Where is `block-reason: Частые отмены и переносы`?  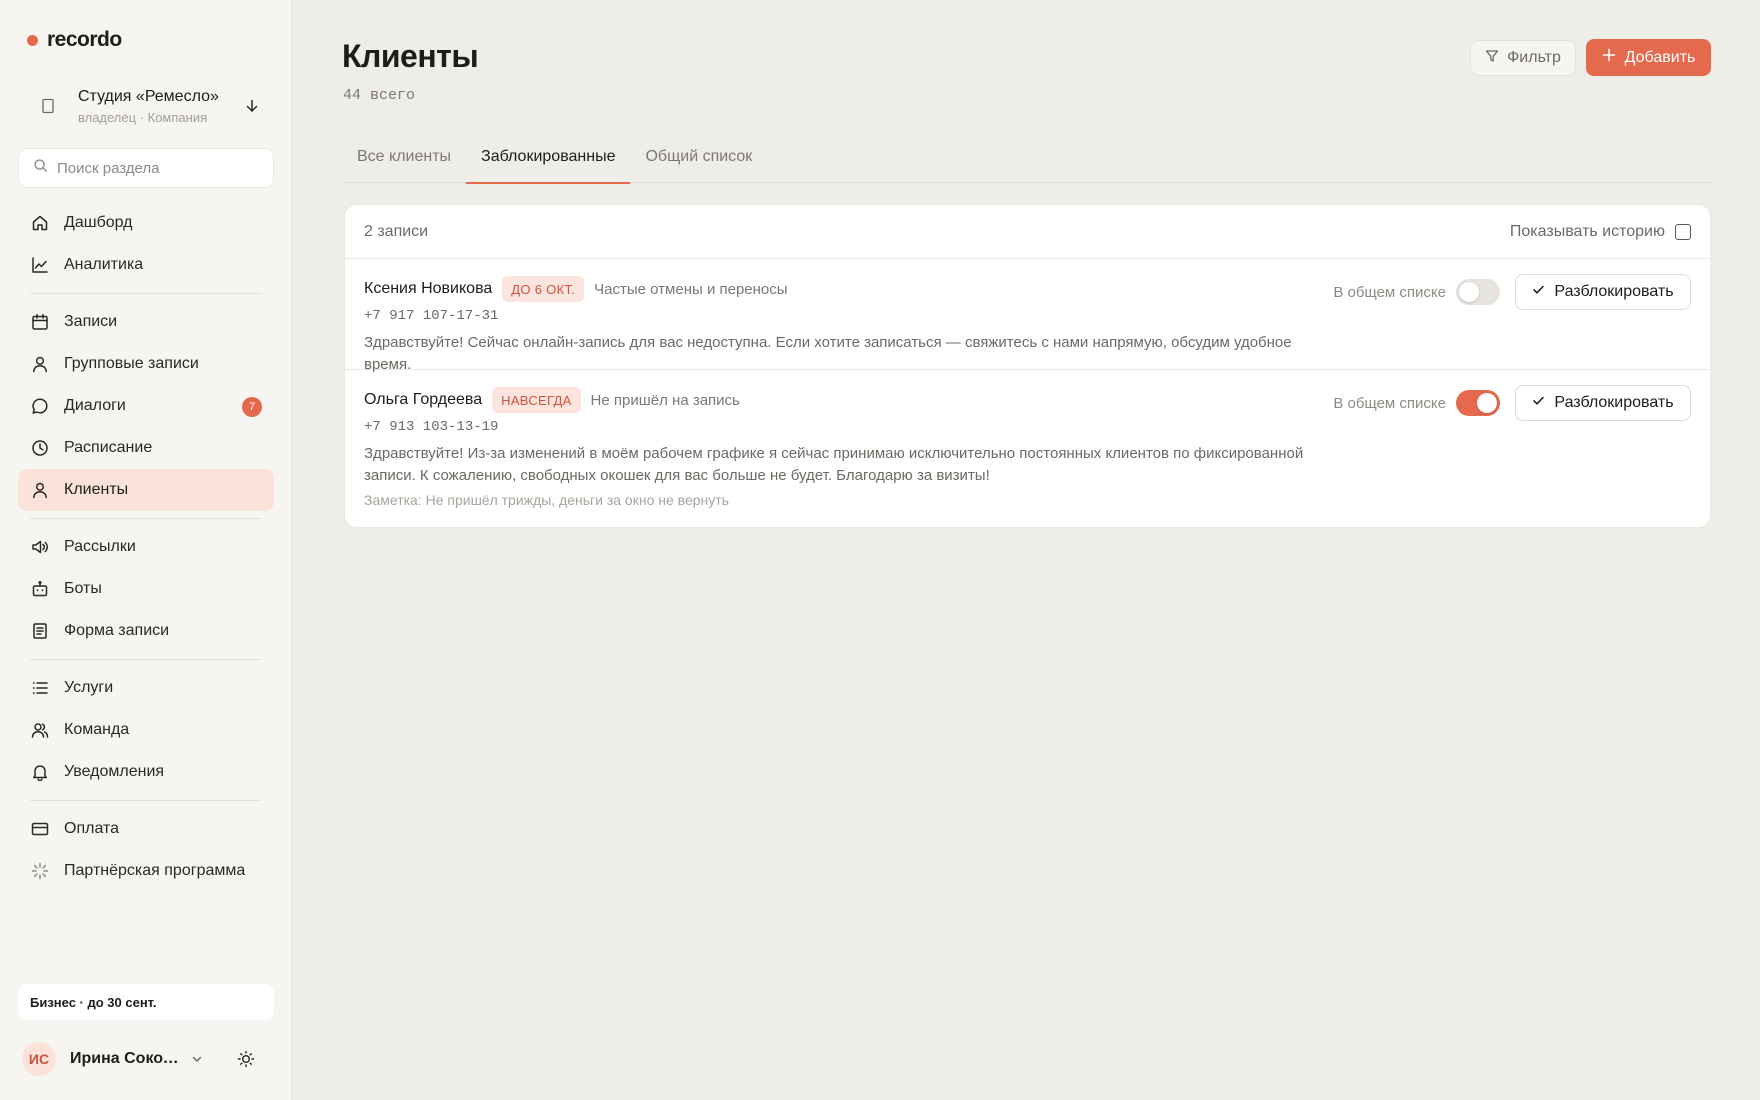
block-reason: Частые отмены и переносы is located at coordinates (691, 289).